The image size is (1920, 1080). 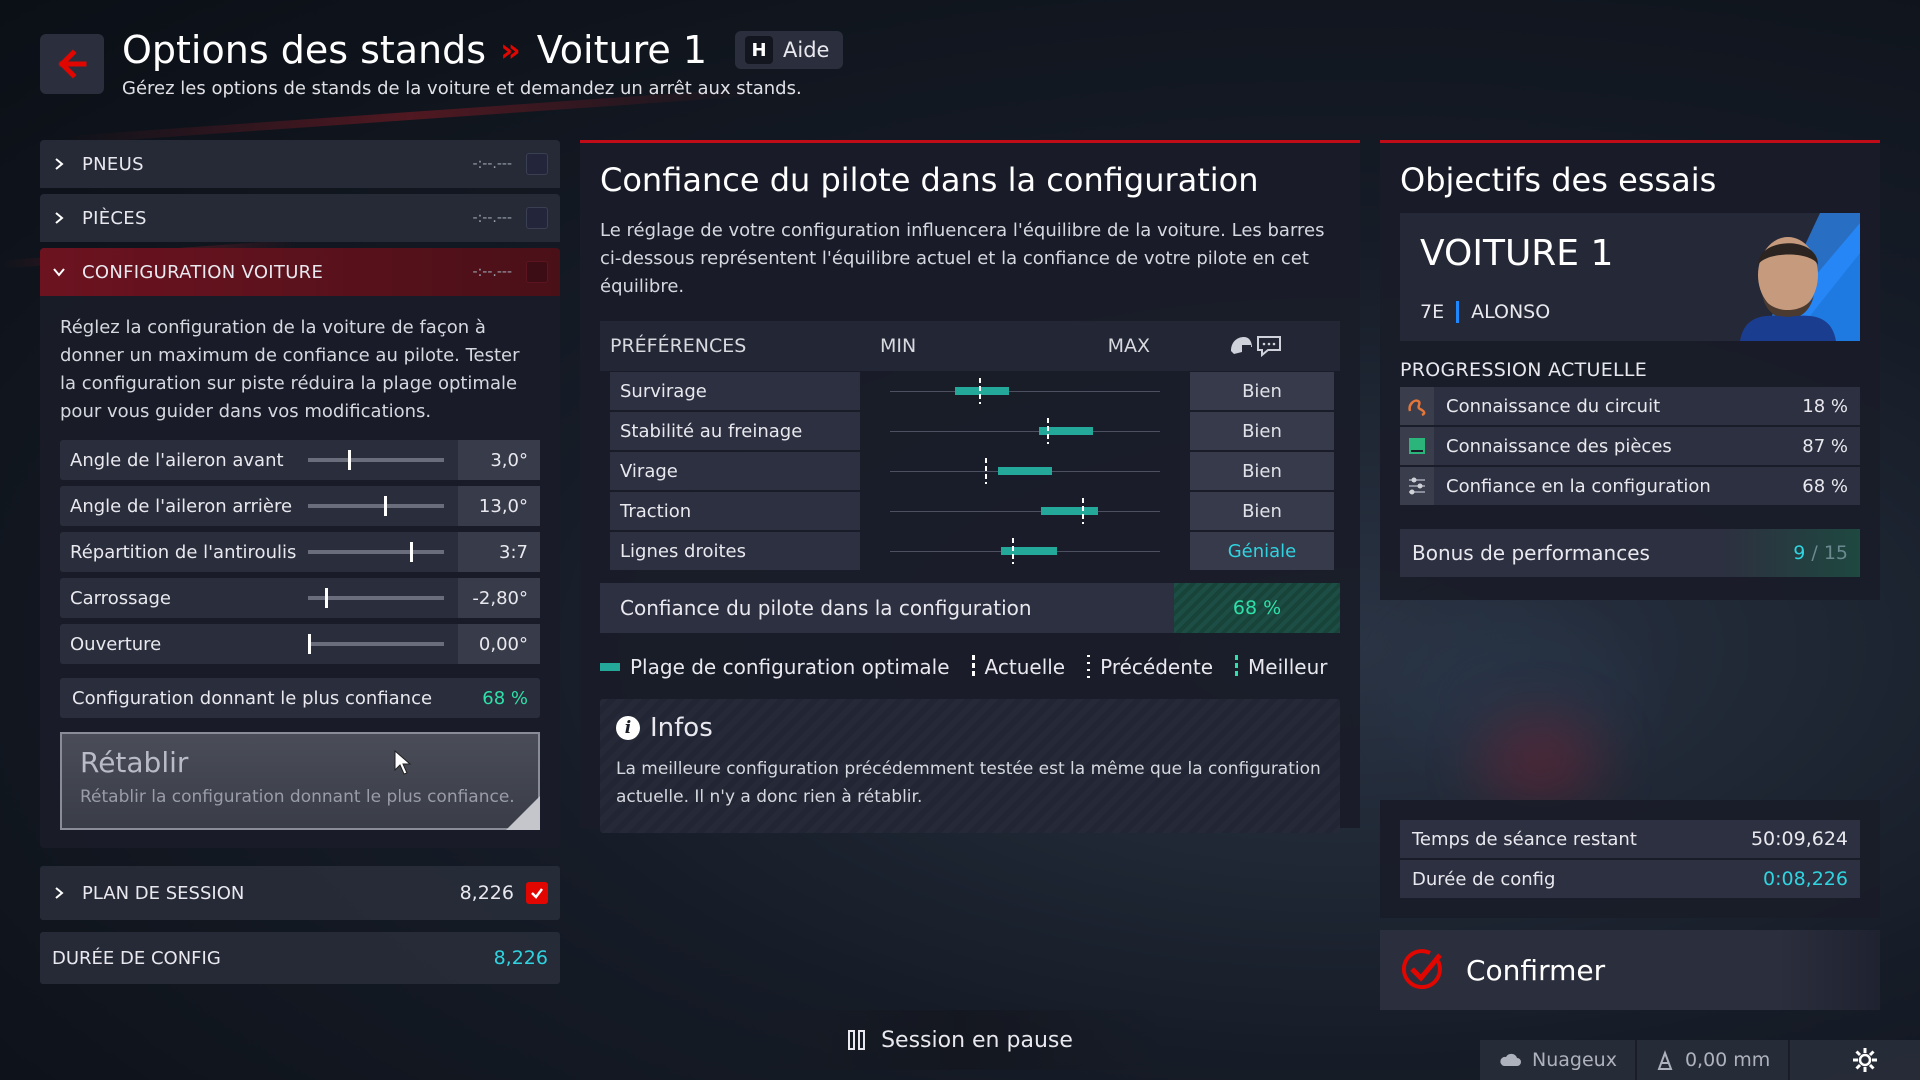 I want to click on table-row: Stabilité au freinage Bien, so click(x=970, y=431).